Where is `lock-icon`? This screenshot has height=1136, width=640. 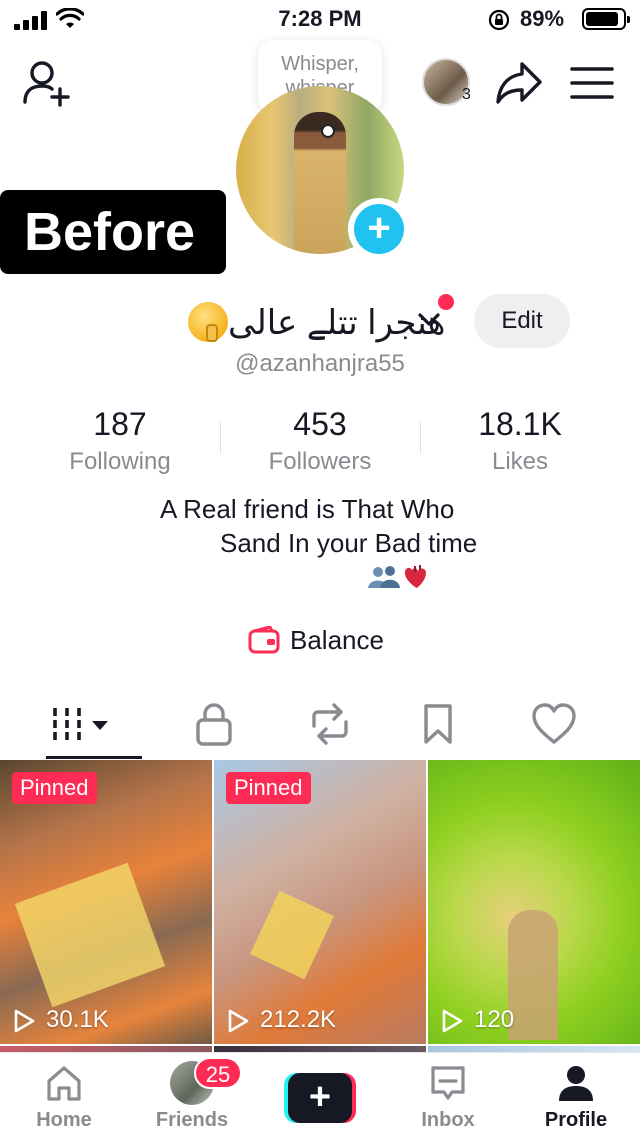
lock-icon is located at coordinates (214, 724).